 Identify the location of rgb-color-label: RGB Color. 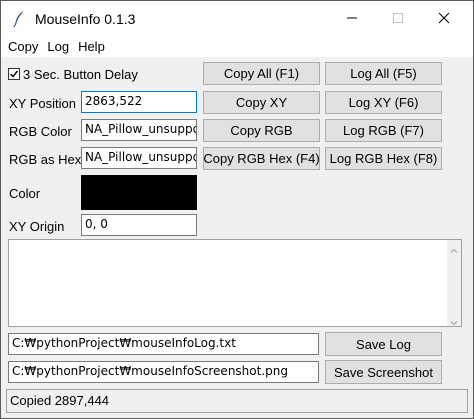
(40, 131).